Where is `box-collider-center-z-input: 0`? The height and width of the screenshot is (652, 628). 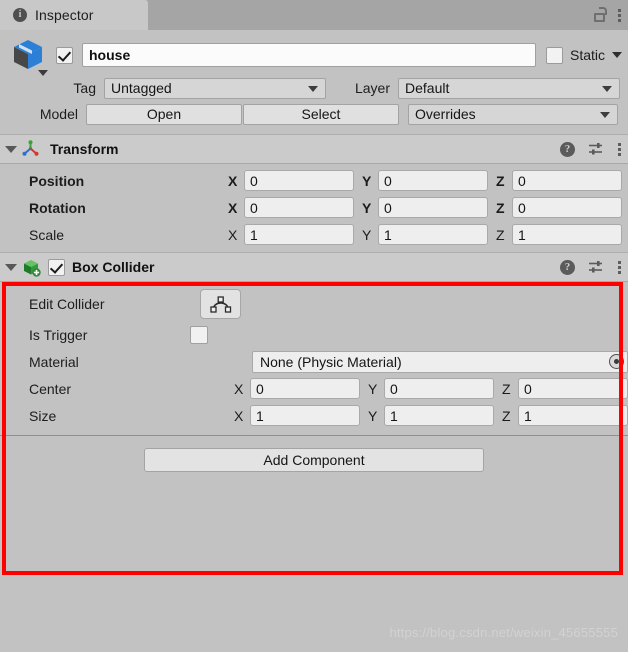 box-collider-center-z-input: 0 is located at coordinates (573, 388).